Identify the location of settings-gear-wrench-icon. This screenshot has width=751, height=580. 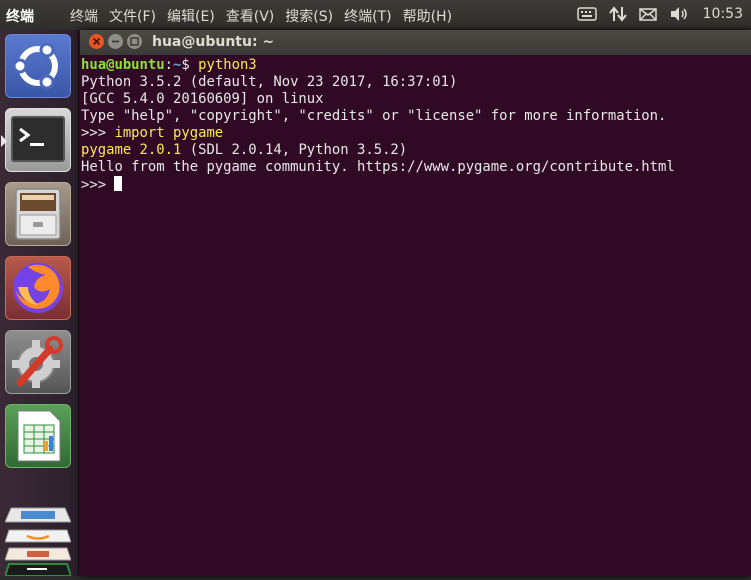
(37, 362).